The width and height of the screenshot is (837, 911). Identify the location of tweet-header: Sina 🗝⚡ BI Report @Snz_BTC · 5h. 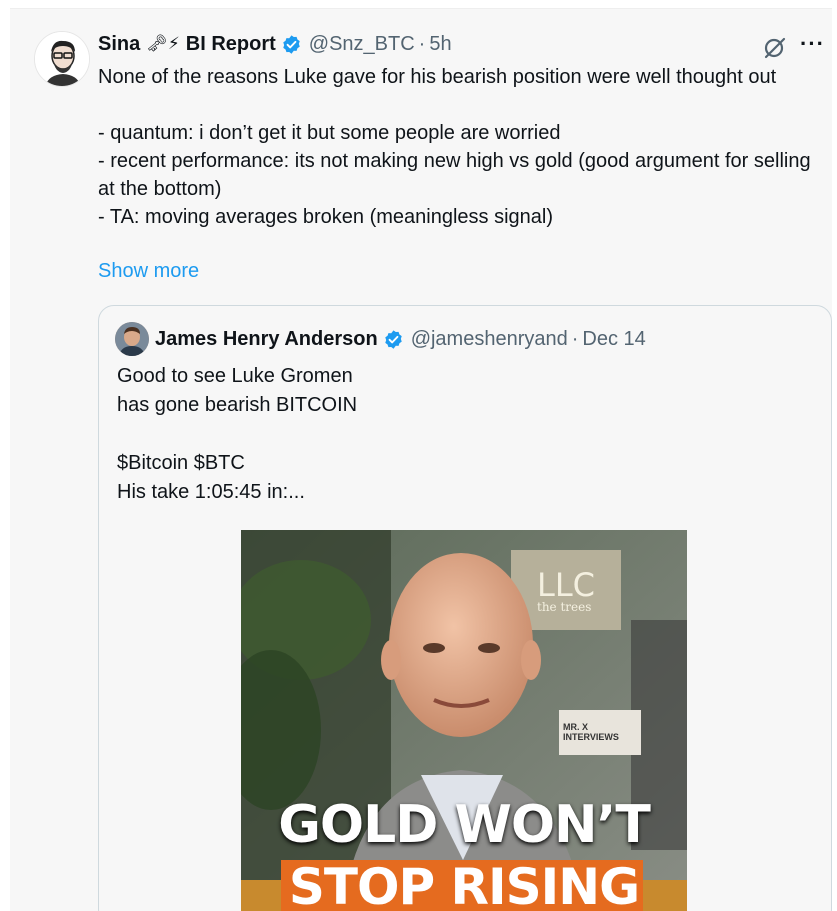
(275, 44).